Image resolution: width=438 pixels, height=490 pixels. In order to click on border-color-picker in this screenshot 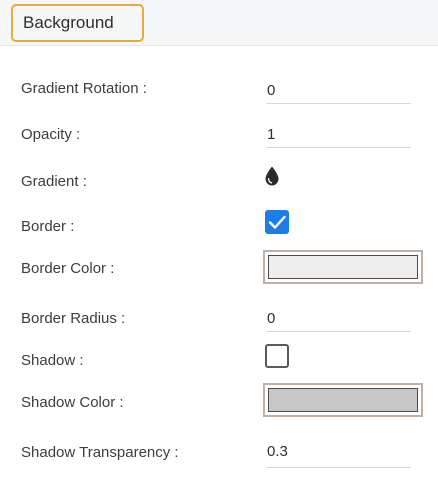, I will do `click(343, 267)`.